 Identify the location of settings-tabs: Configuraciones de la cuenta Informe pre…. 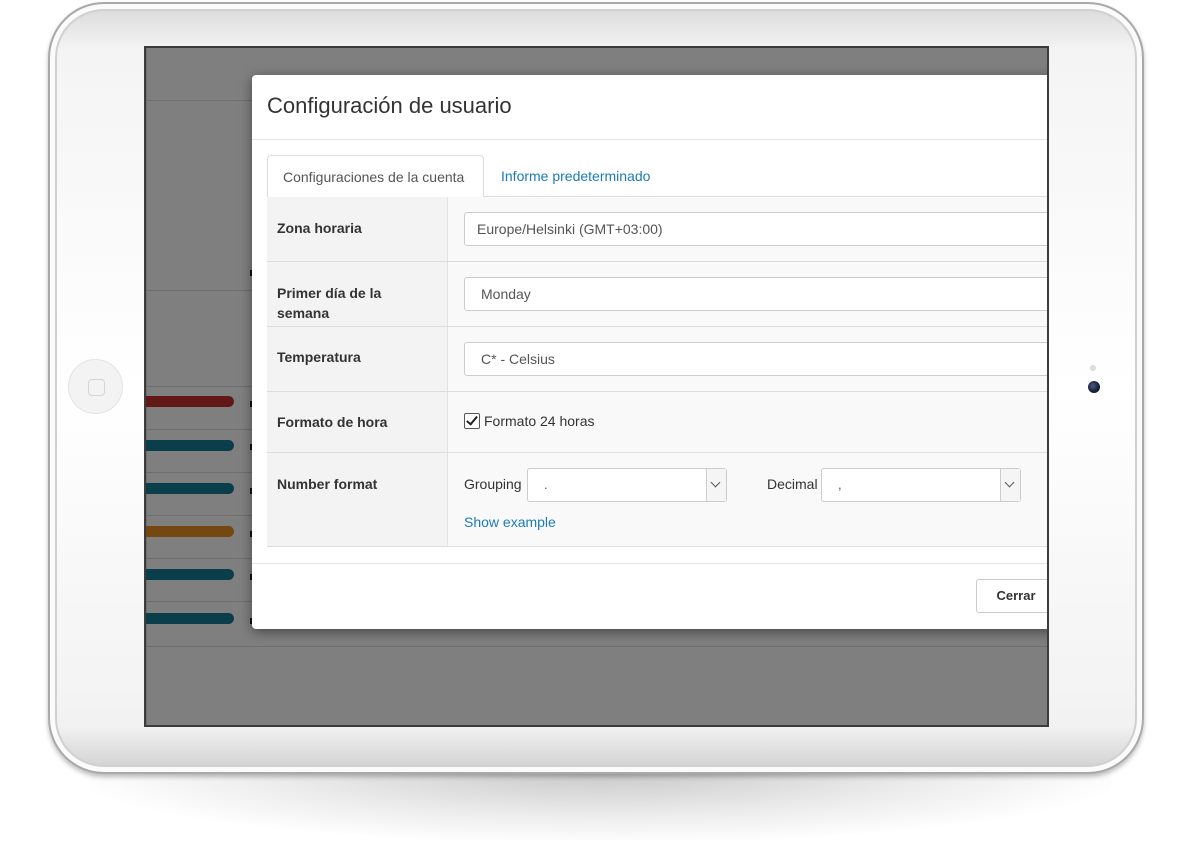
(657, 176).